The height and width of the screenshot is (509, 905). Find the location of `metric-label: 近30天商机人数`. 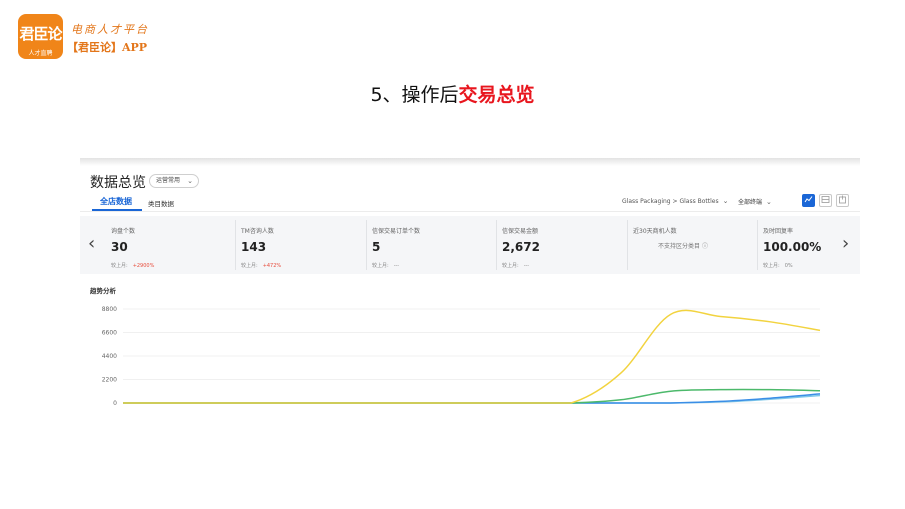

metric-label: 近30天商机人数 is located at coordinates (655, 231).